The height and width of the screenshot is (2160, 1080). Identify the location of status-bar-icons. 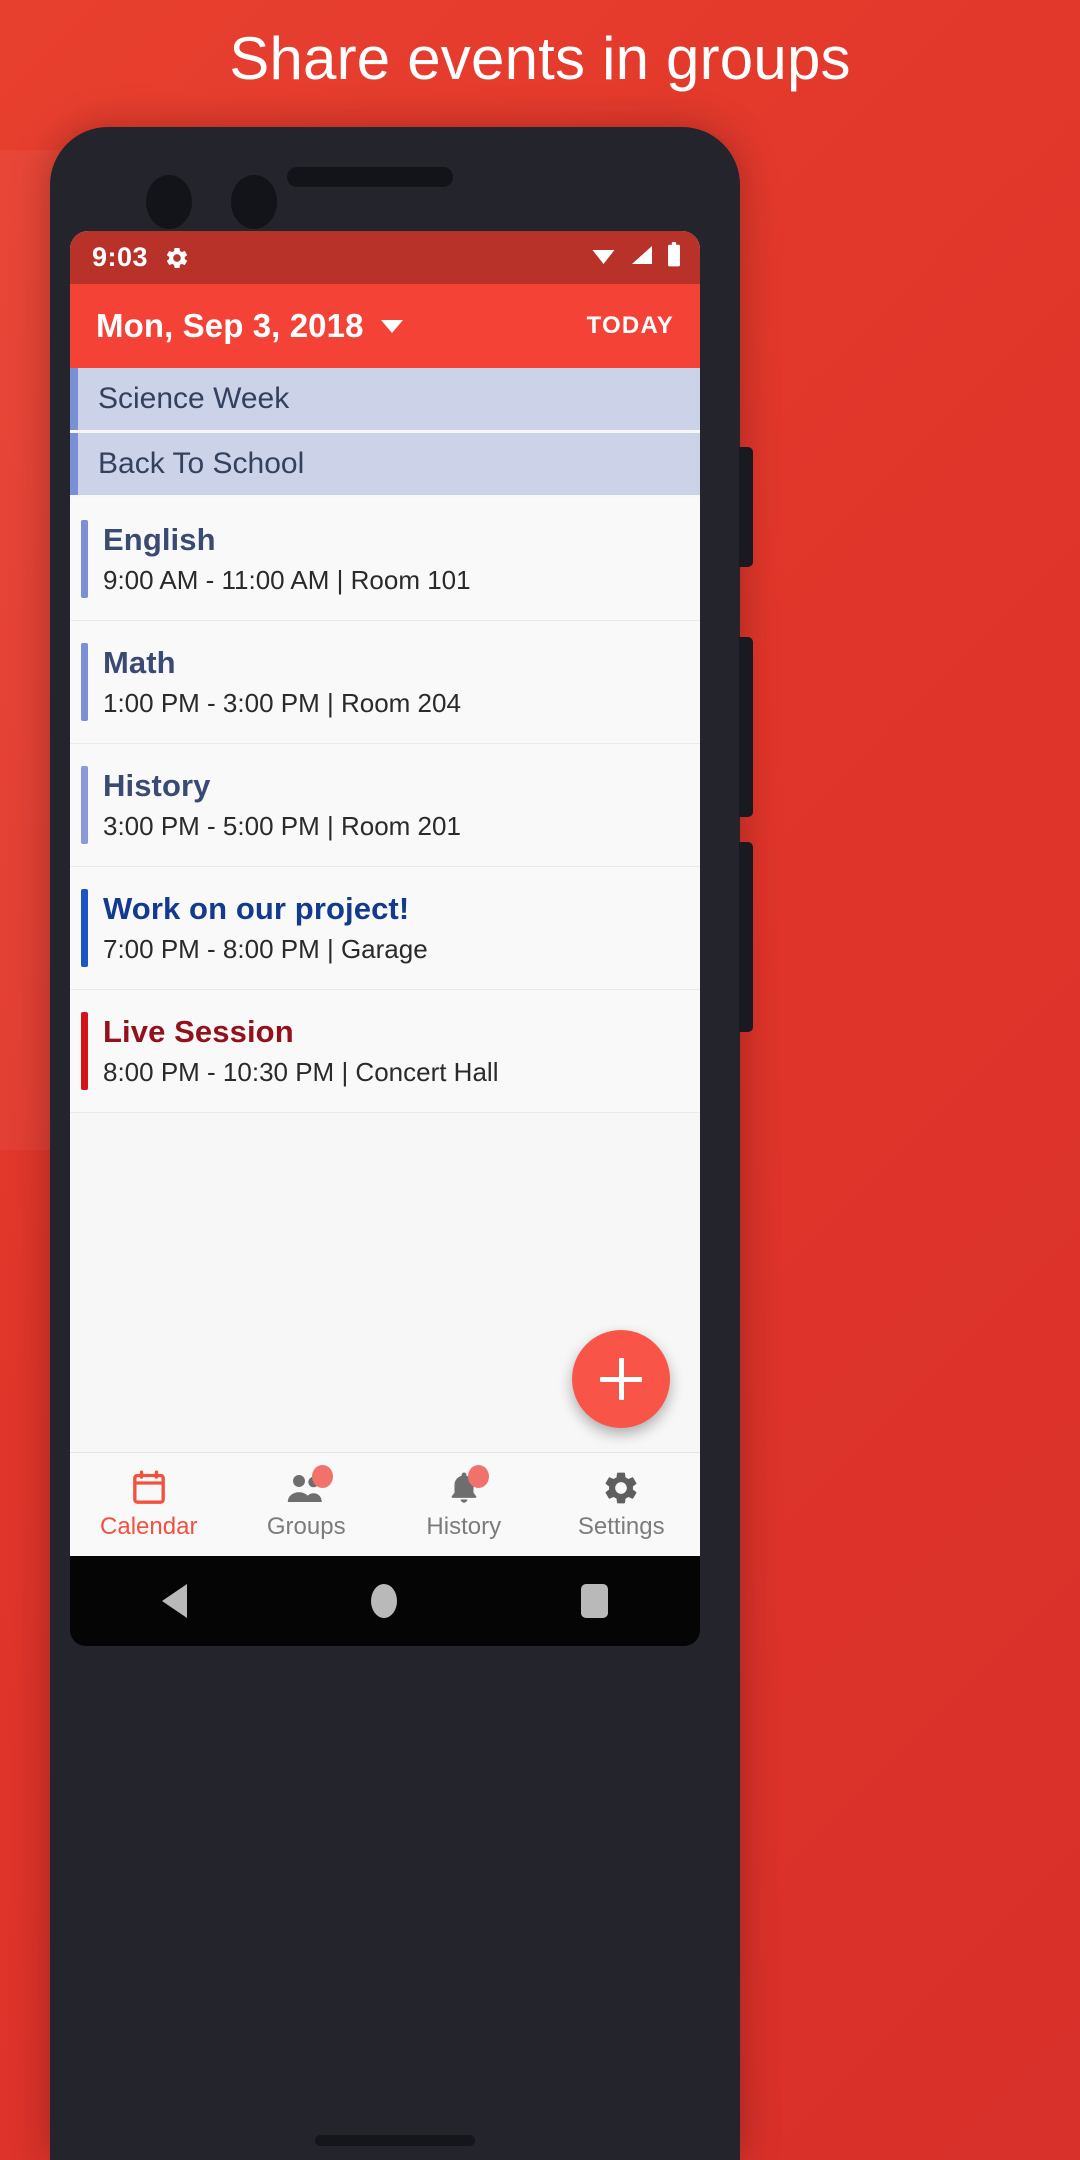
(635, 257).